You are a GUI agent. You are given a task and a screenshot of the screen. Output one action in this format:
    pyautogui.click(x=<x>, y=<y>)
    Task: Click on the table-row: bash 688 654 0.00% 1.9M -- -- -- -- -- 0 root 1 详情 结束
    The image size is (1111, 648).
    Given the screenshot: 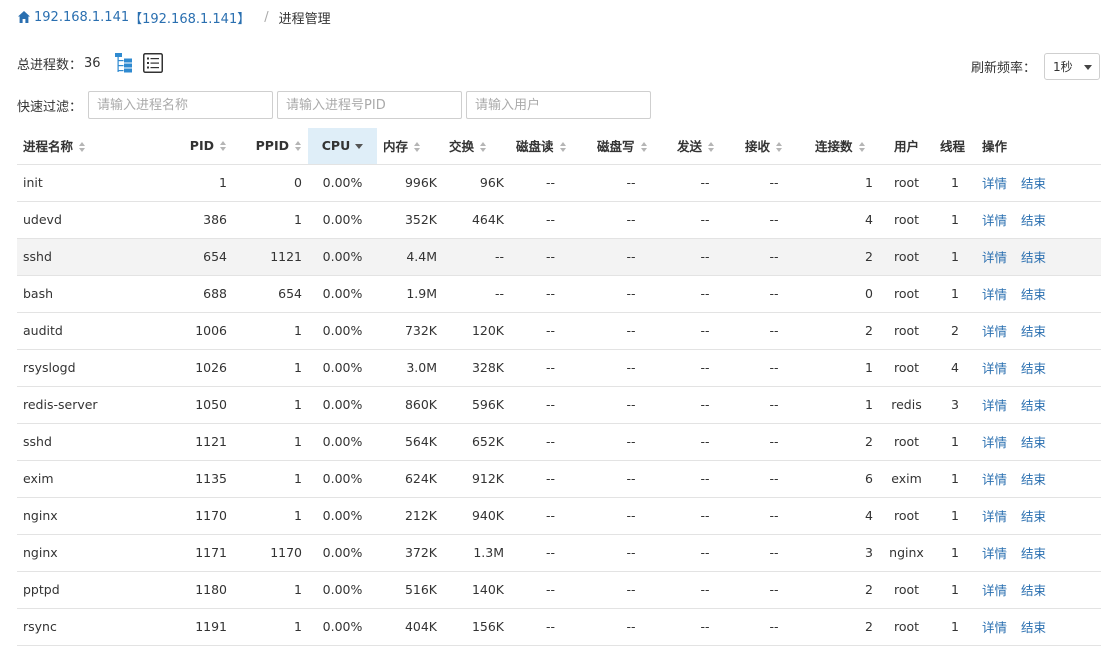 What is the action you would take?
    pyautogui.click(x=559, y=294)
    